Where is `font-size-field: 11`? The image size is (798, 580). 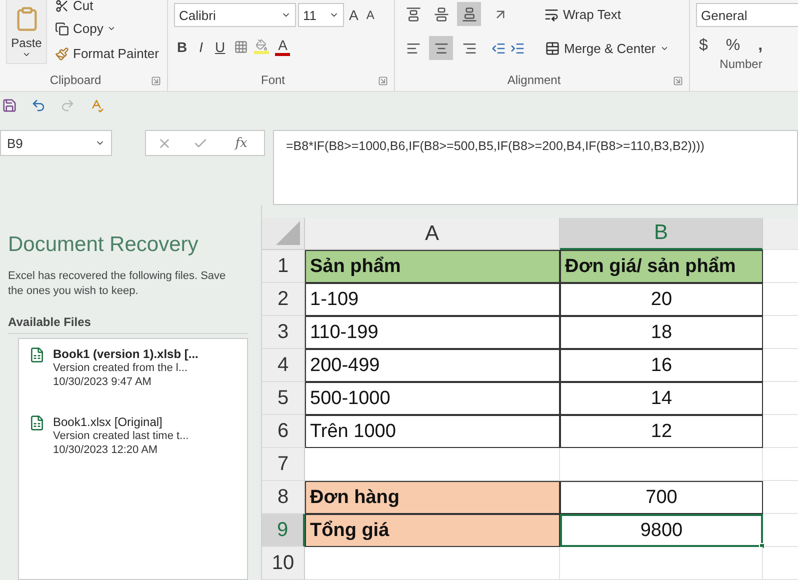 font-size-field: 11 is located at coordinates (321, 15).